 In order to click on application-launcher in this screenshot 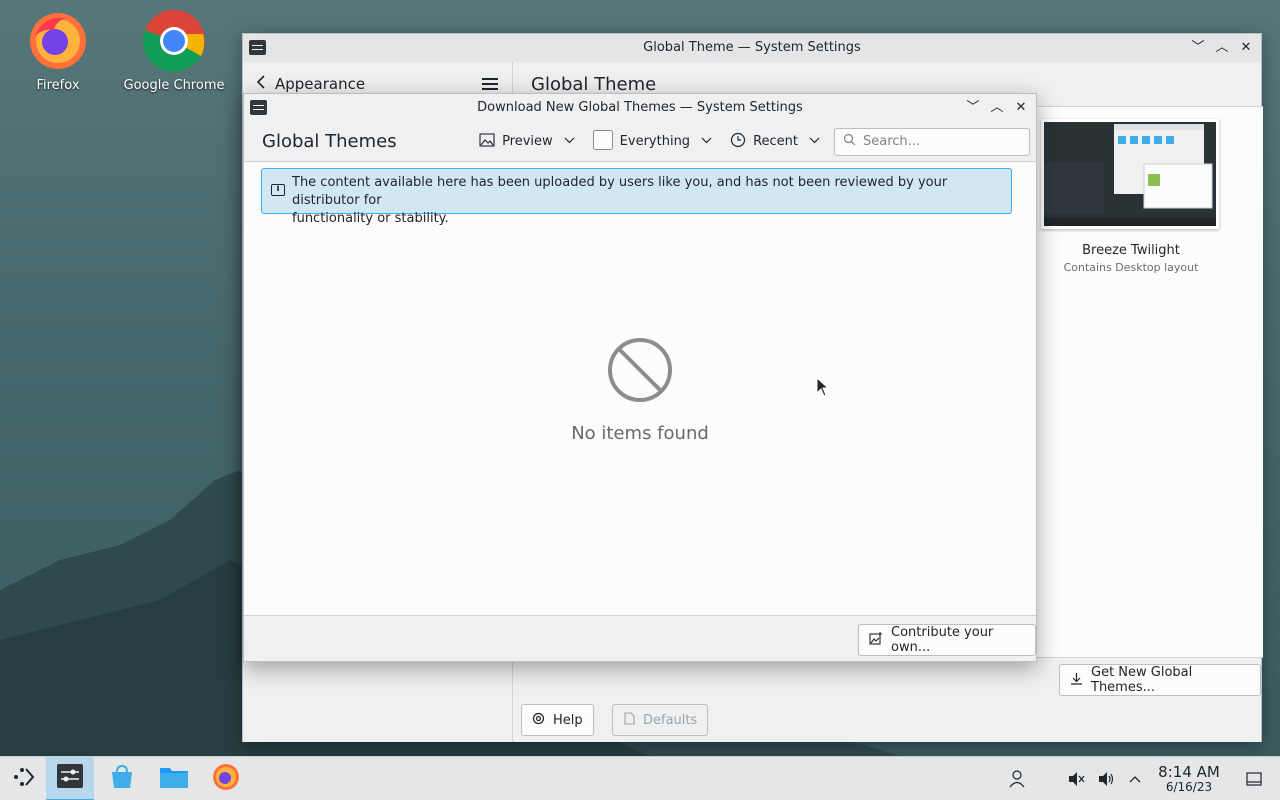, I will do `click(24, 778)`.